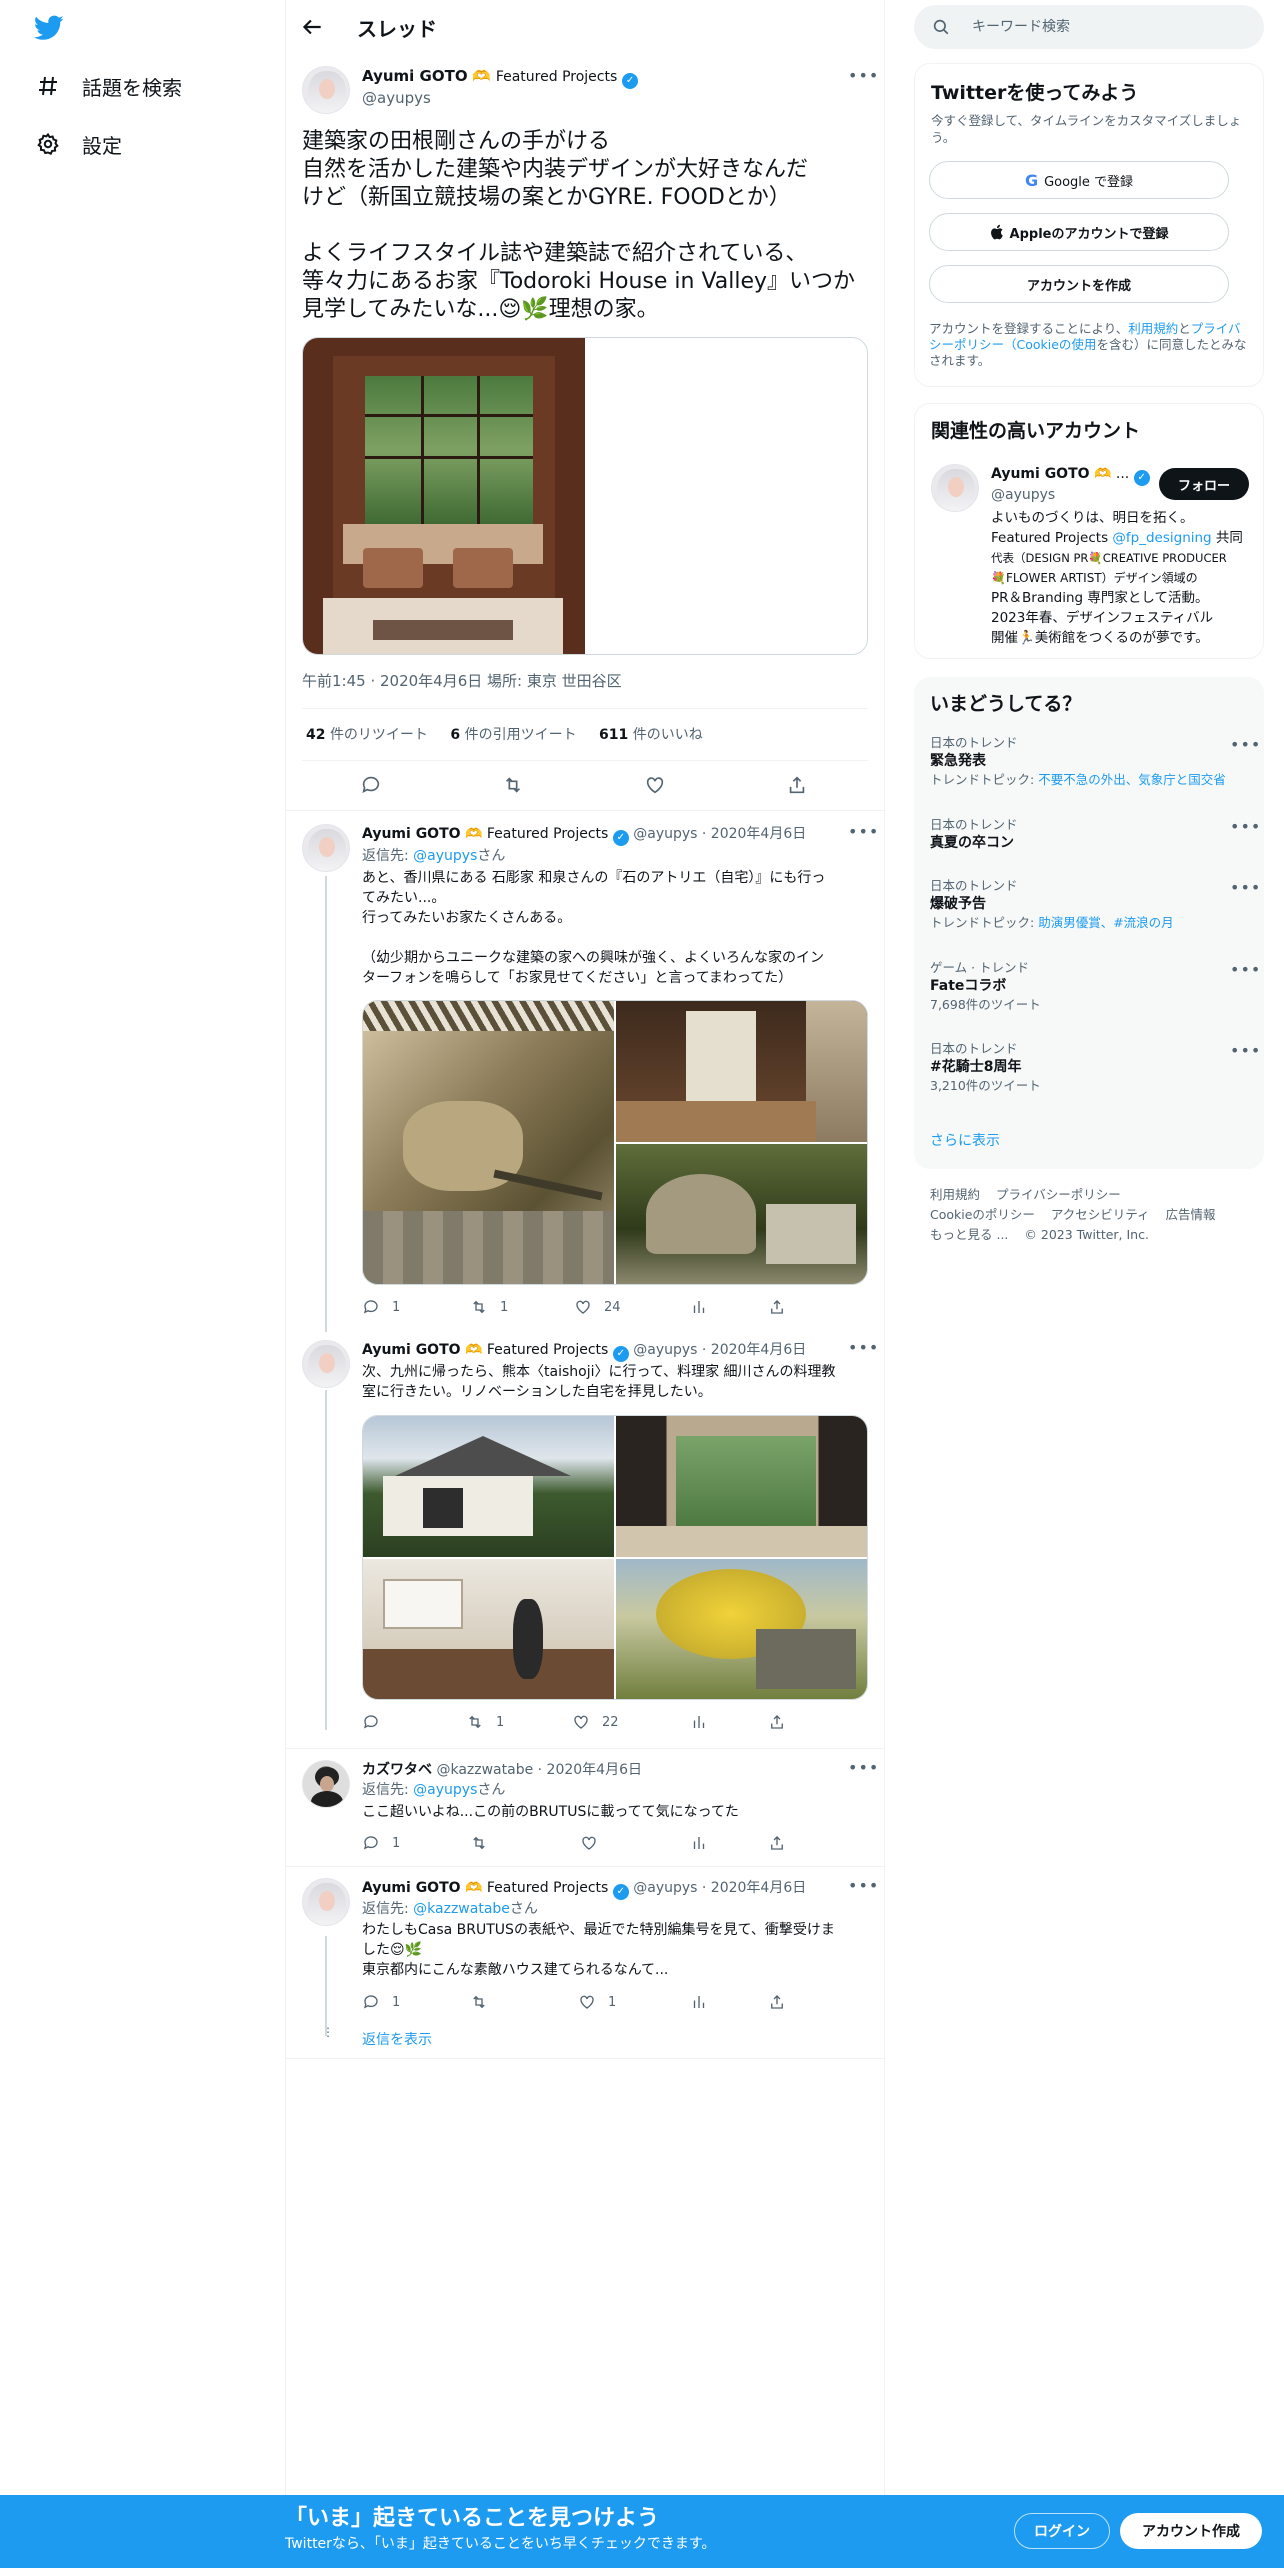  I want to click on media-card, so click(585, 496).